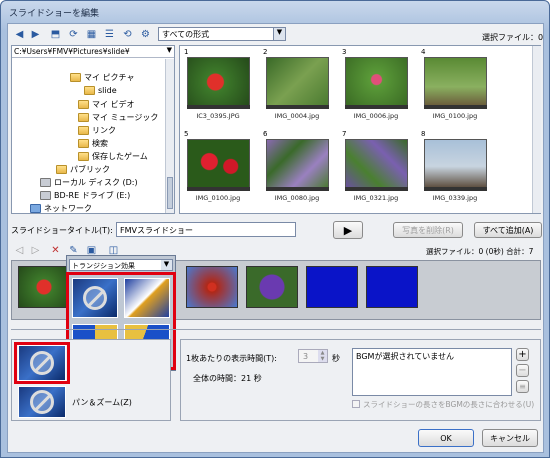 The image size is (550, 458). What do you see at coordinates (231, 358) in the screenshot?
I see `per-image-time-label: 1枚あたりの表示時間(T):` at bounding box center [231, 358].